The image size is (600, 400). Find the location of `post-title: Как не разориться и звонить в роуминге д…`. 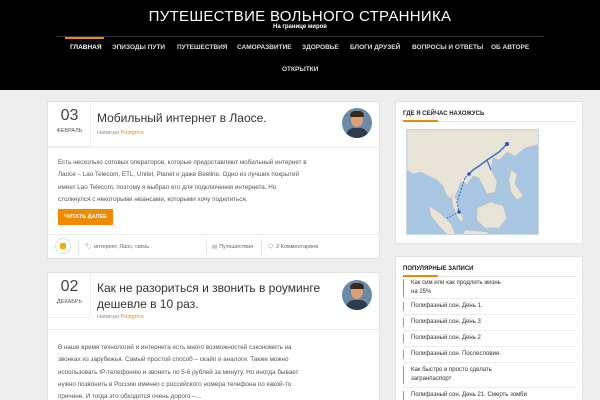

post-title: Как не разориться и звонить в роуминге д… is located at coordinates (208, 296).